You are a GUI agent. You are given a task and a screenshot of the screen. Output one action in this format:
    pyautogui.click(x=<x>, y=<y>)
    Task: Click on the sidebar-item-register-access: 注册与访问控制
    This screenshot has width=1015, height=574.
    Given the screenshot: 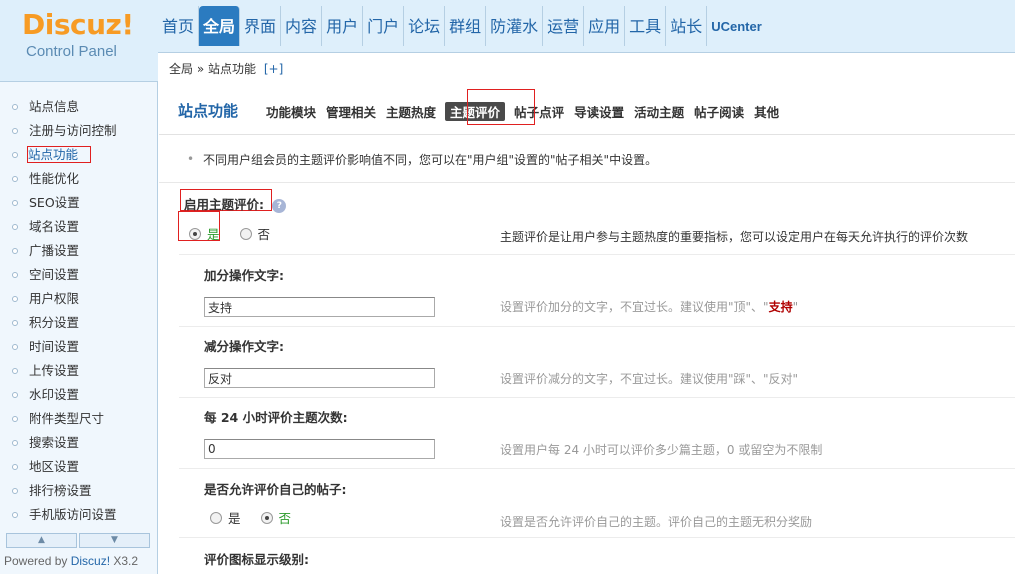 What is the action you would take?
    pyautogui.click(x=78, y=131)
    